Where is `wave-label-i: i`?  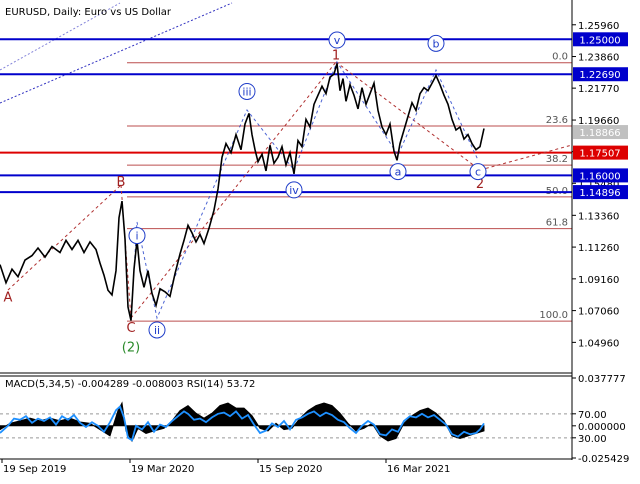
wave-label-i: i is located at coordinates (136, 236).